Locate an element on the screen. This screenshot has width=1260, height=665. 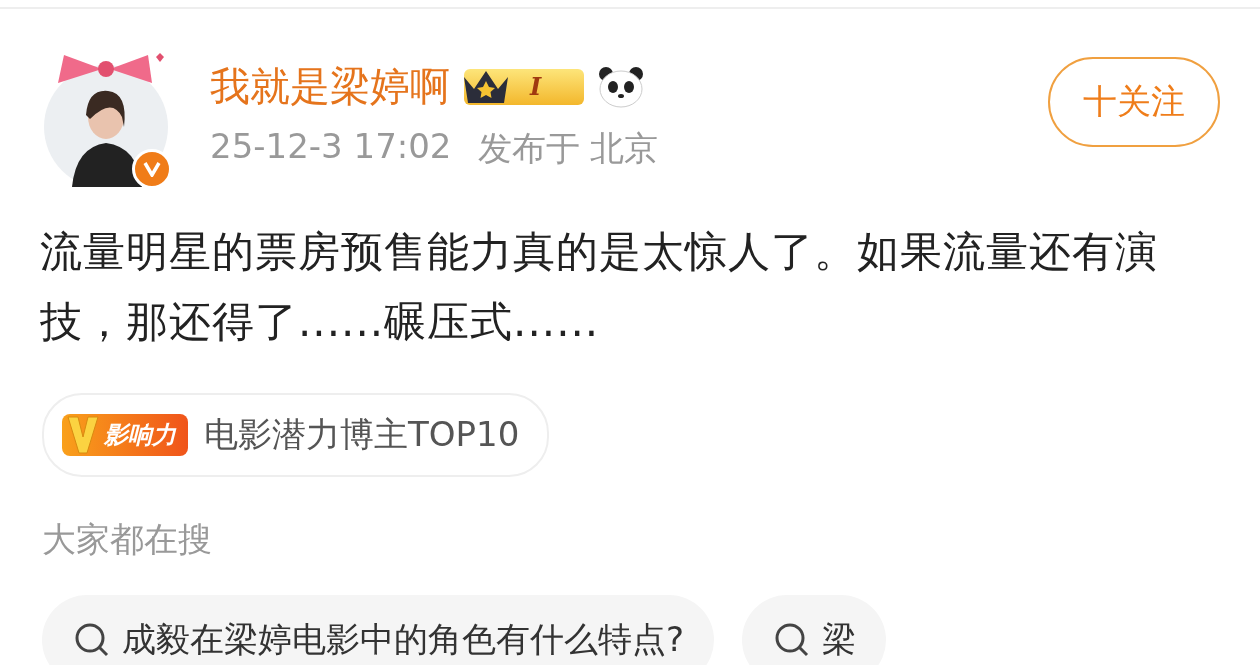
section-title: 大家都在搜 is located at coordinates (127, 539).